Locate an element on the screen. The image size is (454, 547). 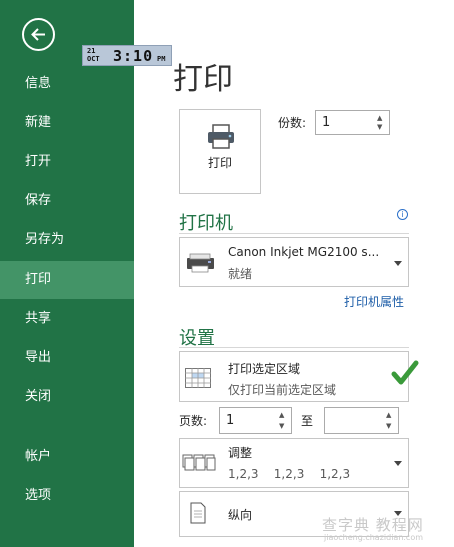
nav-open: 打开 is located at coordinates (67, 162).